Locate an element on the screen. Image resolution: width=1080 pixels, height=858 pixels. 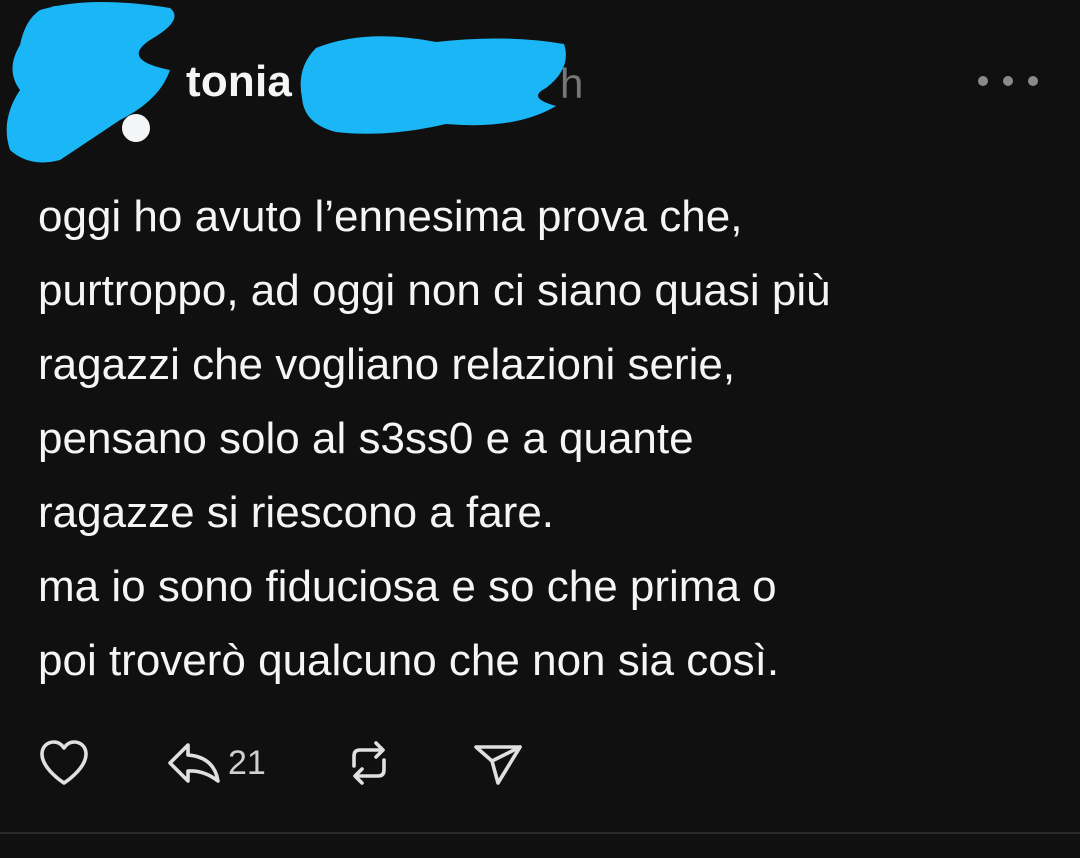
reply-count: 21 is located at coordinates (247, 762).